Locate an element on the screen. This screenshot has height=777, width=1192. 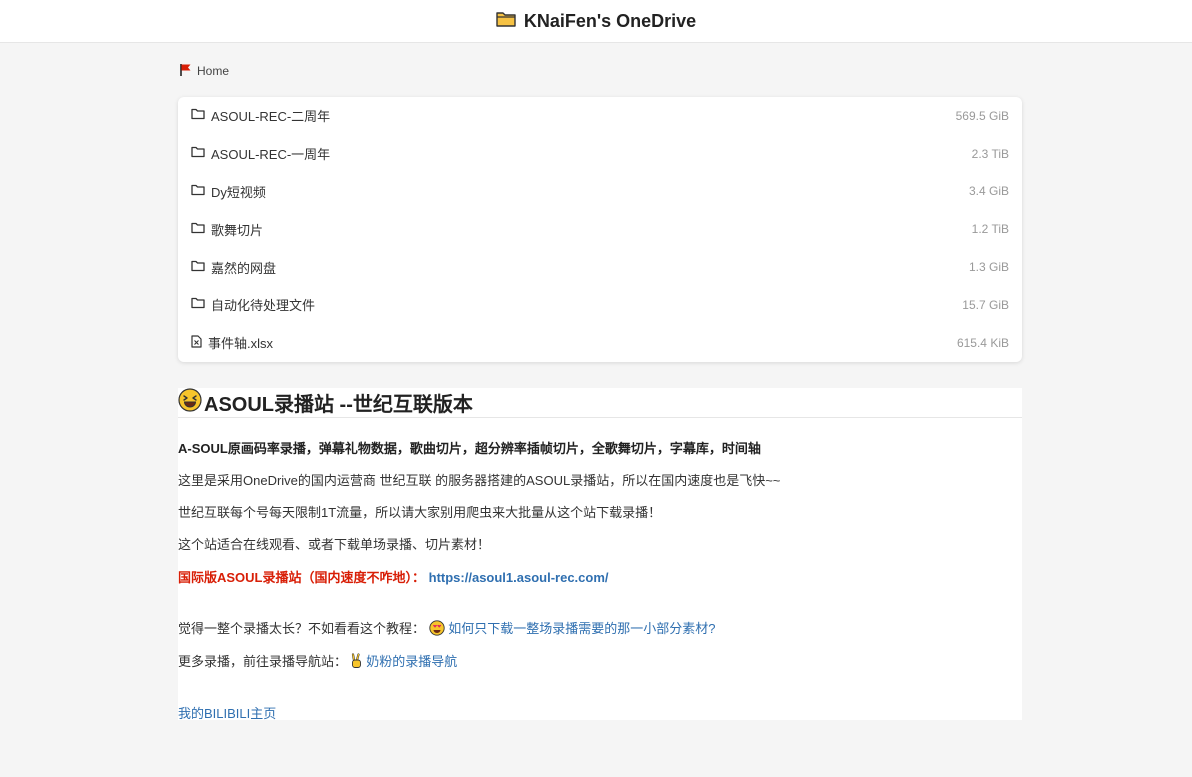
readme-line-3: 这个站适合在线观看、或者下载单场录播、切片素材！ is located at coordinates (334, 544).